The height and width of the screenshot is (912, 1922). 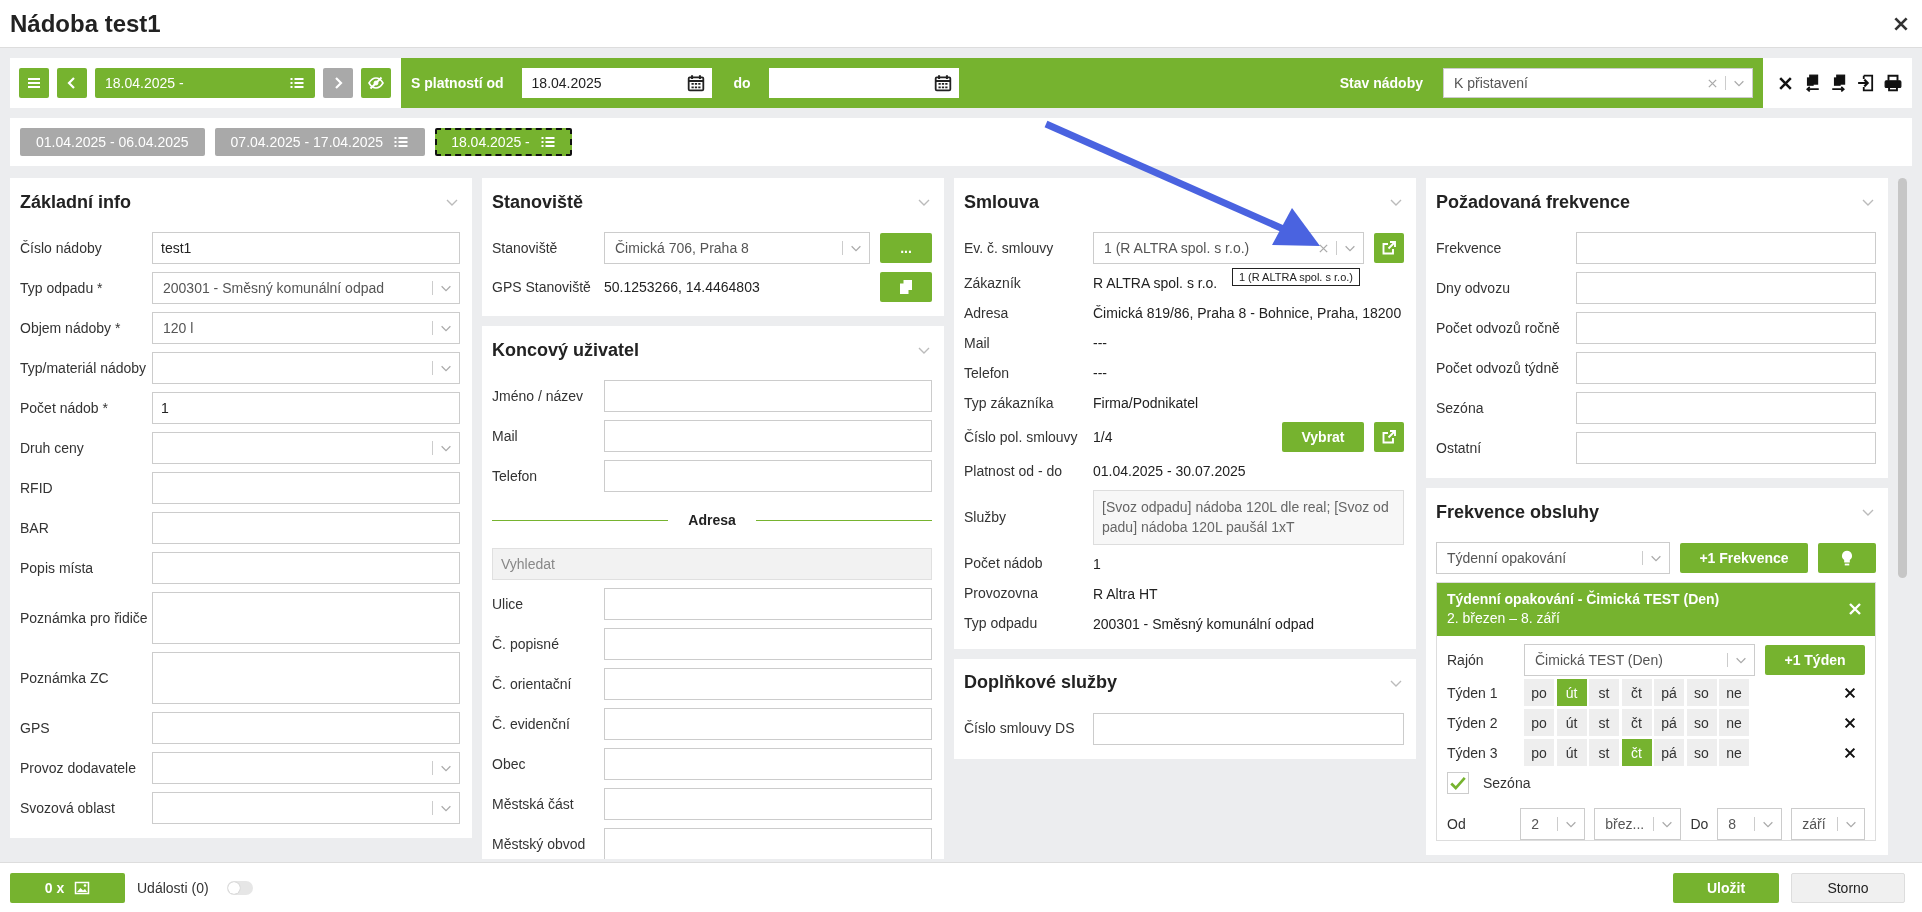 What do you see at coordinates (906, 287) in the screenshot?
I see `copy-button` at bounding box center [906, 287].